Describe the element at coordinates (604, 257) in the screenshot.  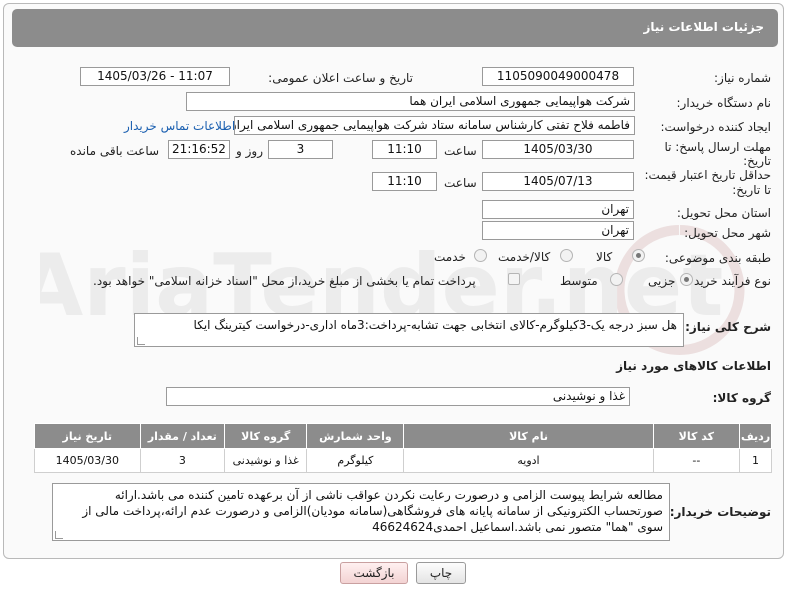
I see `category-option-goods: کالا` at that location.